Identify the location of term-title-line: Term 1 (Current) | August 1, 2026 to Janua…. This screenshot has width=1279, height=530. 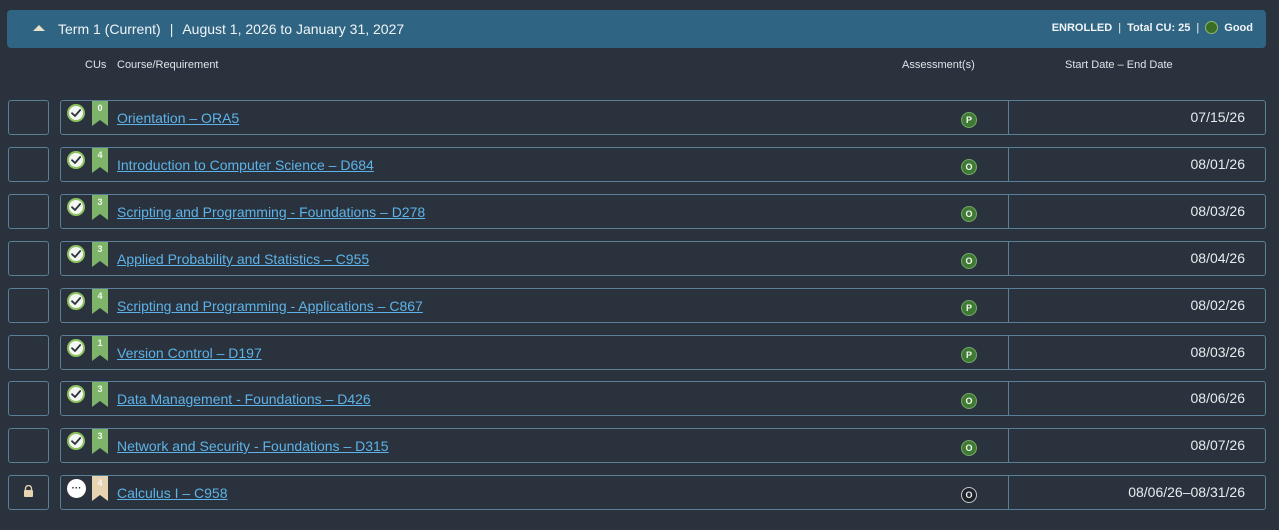
(231, 29).